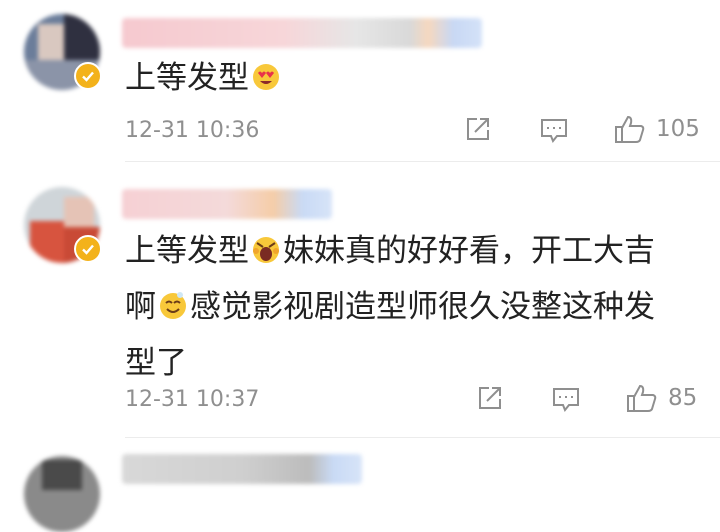  I want to click on timestamp: 12-31 10:36, so click(192, 130).